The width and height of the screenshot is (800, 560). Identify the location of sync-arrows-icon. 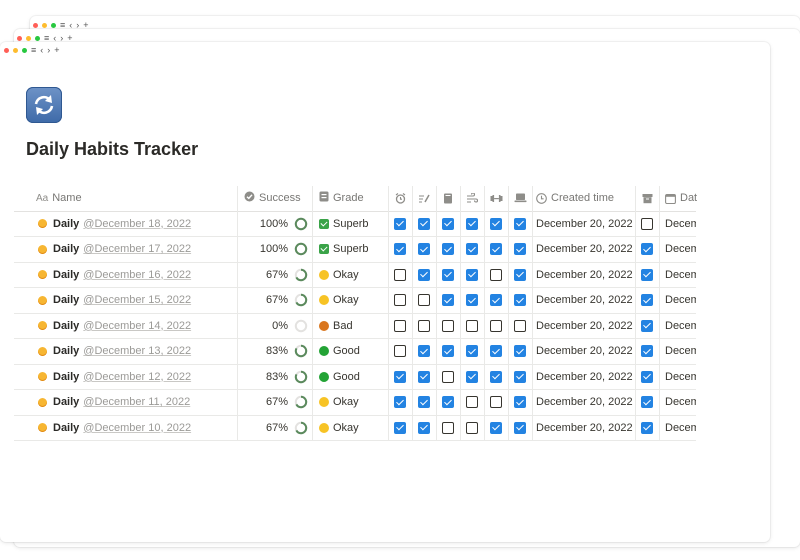
(44, 105).